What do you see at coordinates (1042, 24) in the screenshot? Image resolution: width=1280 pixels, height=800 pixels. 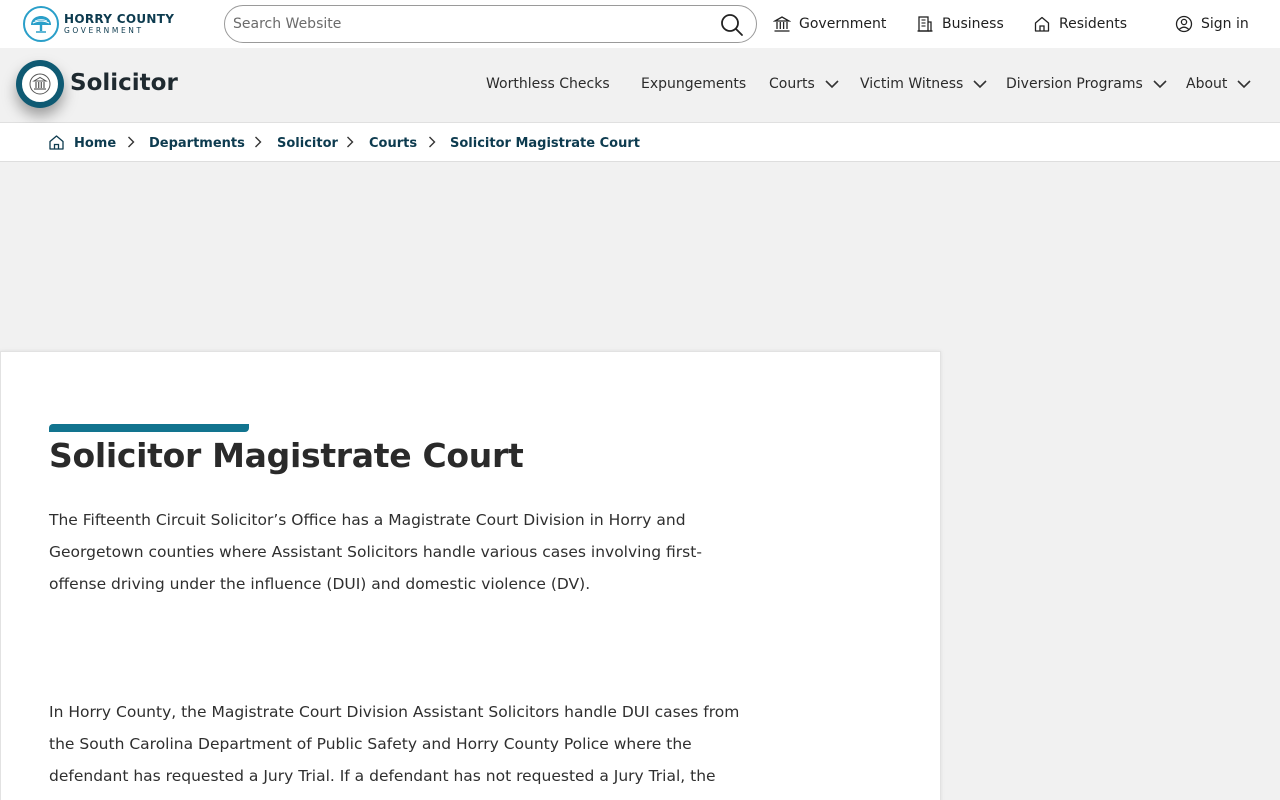 I see `house-icon` at bounding box center [1042, 24].